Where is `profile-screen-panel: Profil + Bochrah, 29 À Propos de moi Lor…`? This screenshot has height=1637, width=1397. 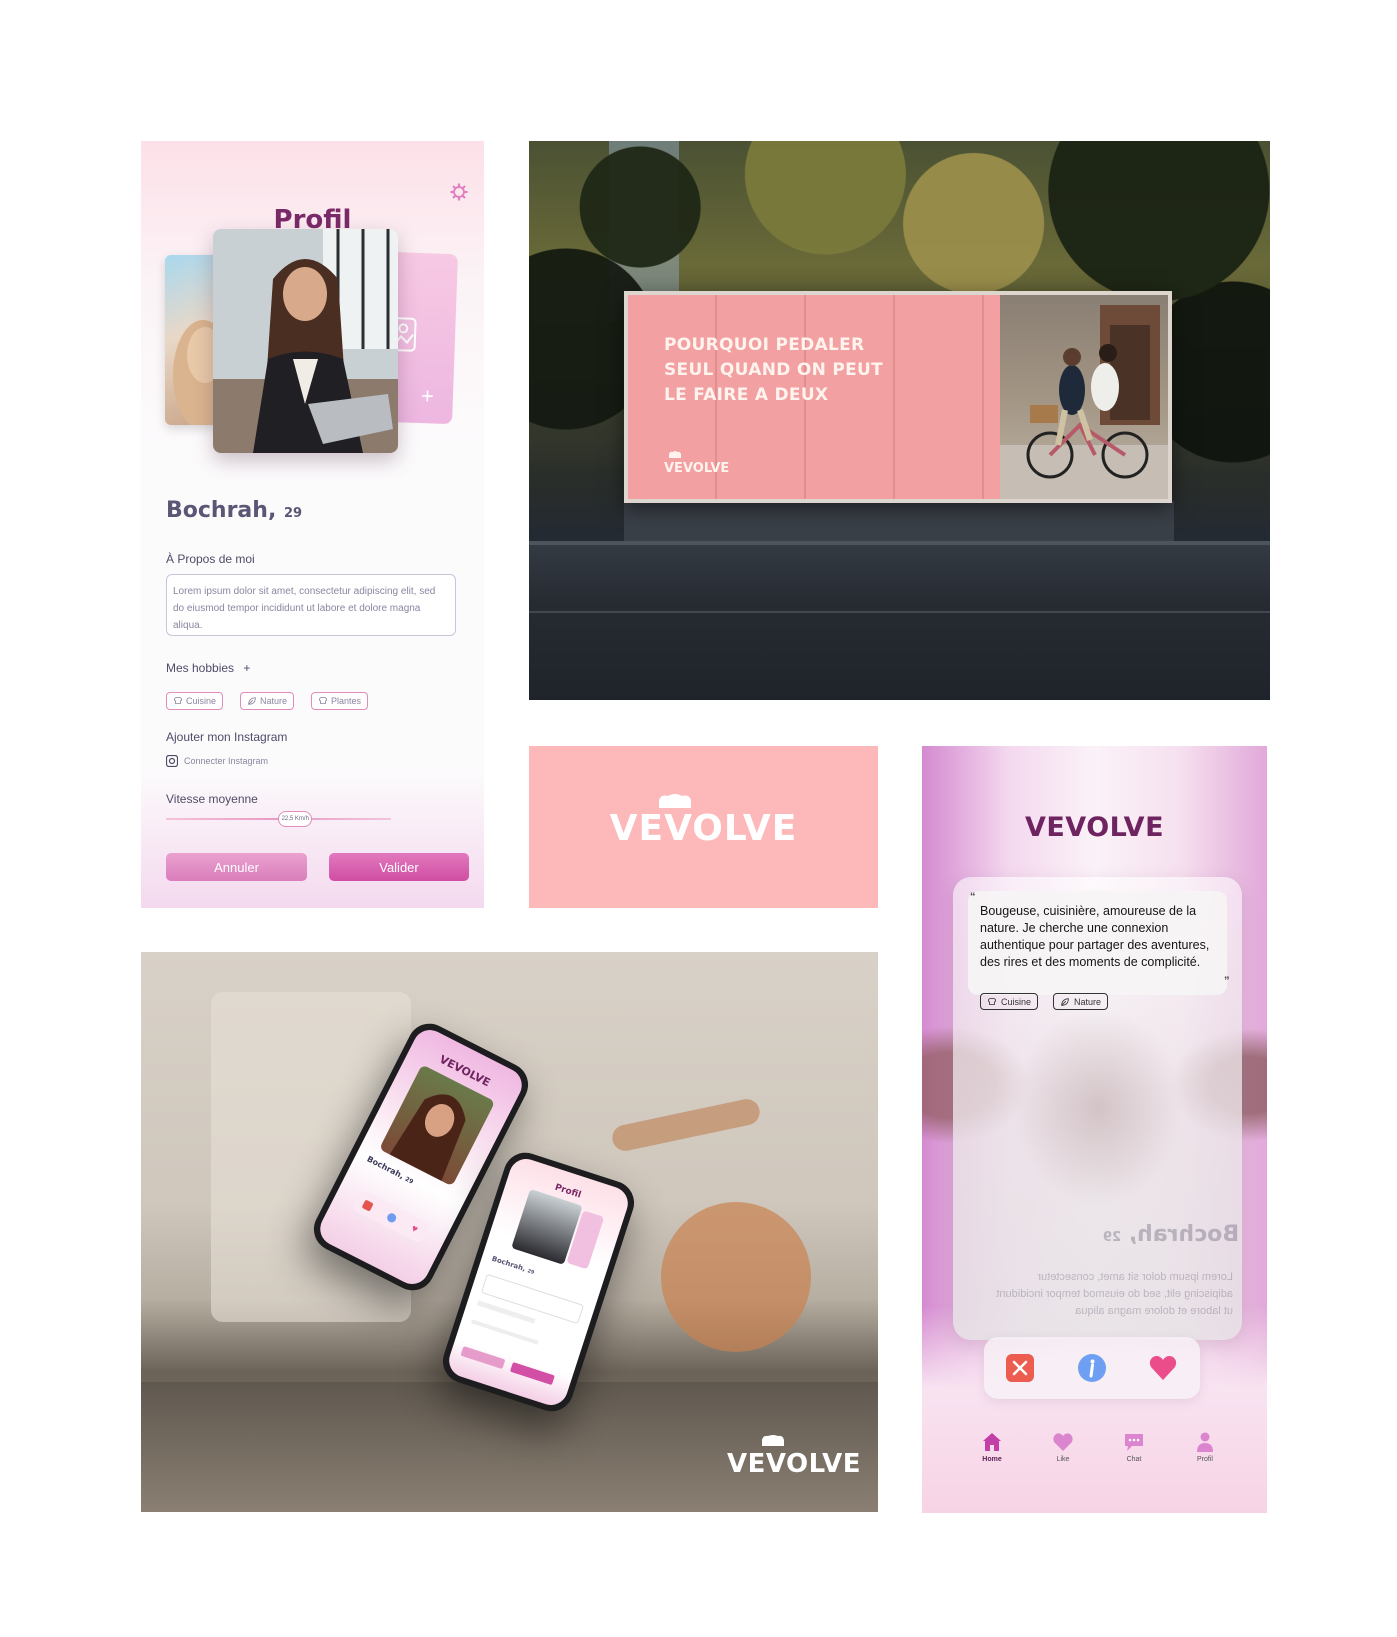 profile-screen-panel: Profil + Bochrah, 29 À Propos de moi Lor… is located at coordinates (312, 524).